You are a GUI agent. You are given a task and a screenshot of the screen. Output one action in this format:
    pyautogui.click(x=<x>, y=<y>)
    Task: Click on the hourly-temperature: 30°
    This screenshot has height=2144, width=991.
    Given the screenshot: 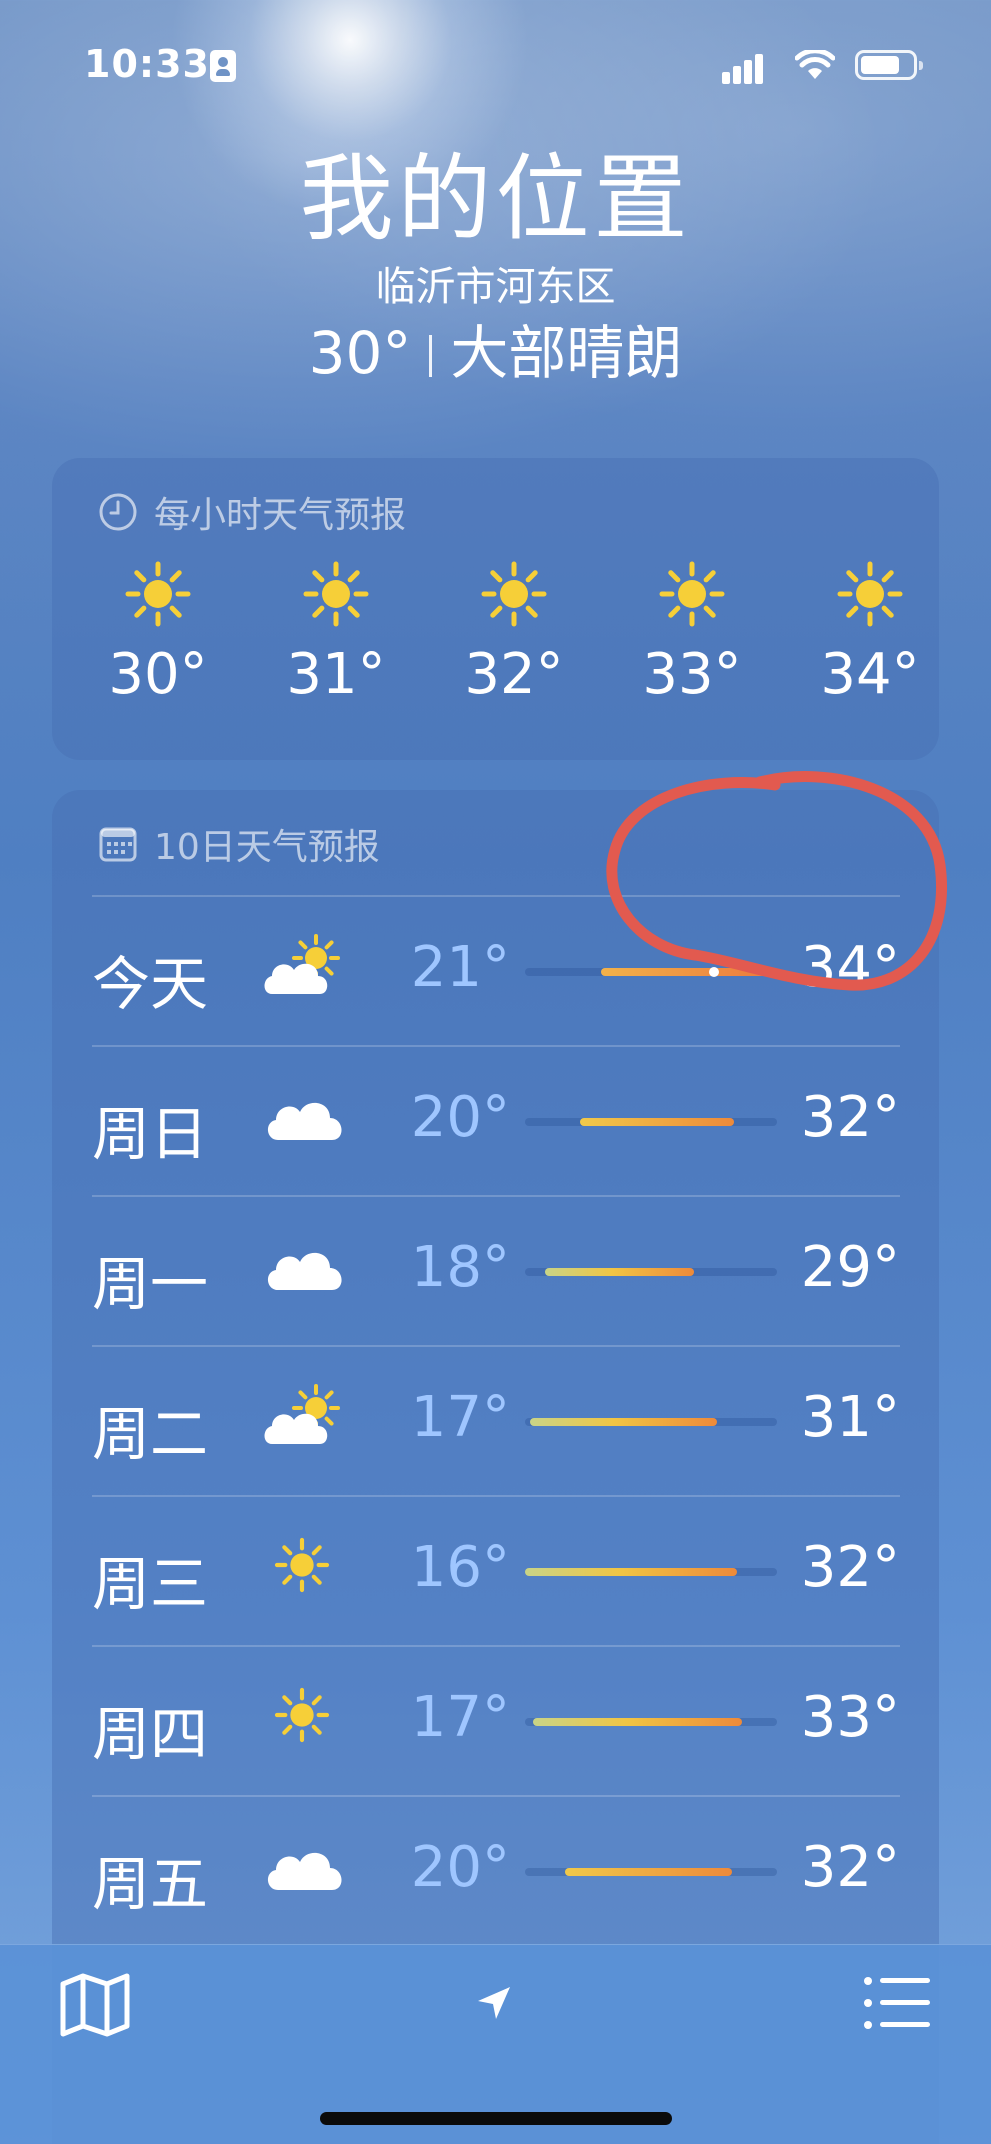 What is the action you would take?
    pyautogui.click(x=158, y=674)
    